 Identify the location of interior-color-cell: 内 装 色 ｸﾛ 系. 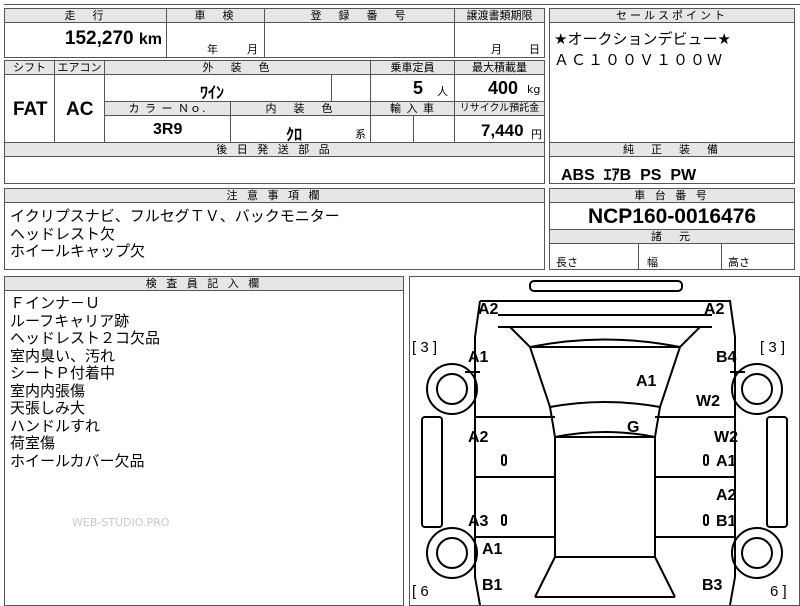
(300, 122).